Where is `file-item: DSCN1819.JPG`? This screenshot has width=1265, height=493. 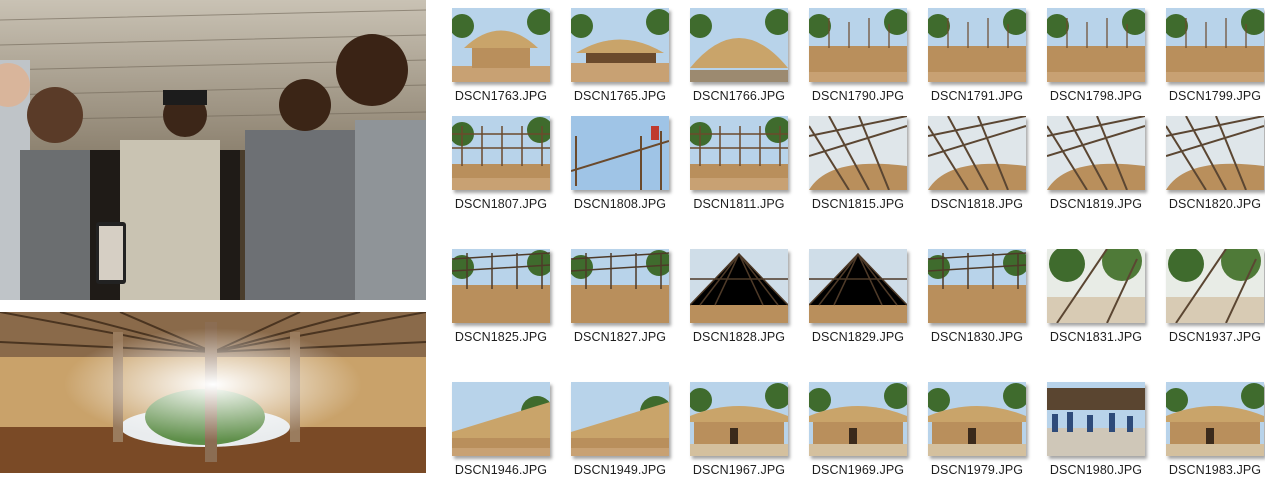 file-item: DSCN1819.JPG is located at coordinates (1098, 159).